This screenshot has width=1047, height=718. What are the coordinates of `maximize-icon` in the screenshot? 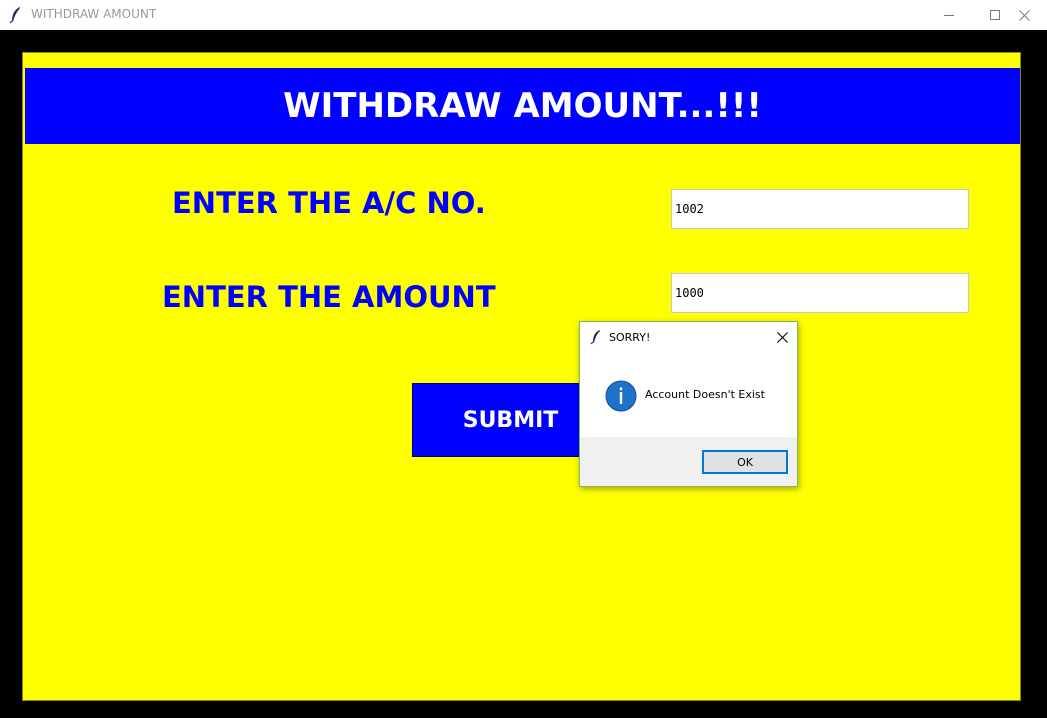 It's located at (994, 14).